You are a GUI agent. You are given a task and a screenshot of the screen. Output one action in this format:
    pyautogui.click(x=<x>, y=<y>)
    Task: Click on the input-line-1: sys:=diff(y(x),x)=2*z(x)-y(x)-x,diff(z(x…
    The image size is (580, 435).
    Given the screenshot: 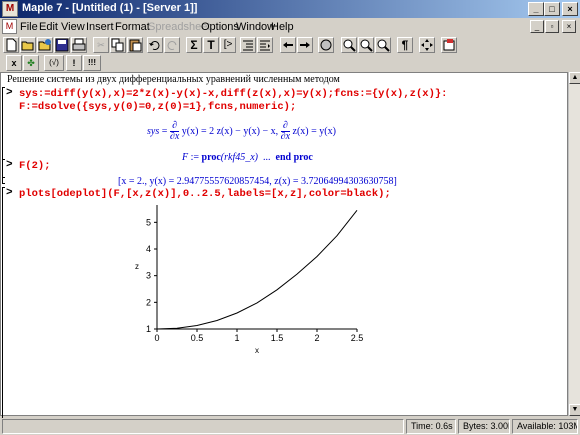 What is the action you would take?
    pyautogui.click(x=233, y=94)
    